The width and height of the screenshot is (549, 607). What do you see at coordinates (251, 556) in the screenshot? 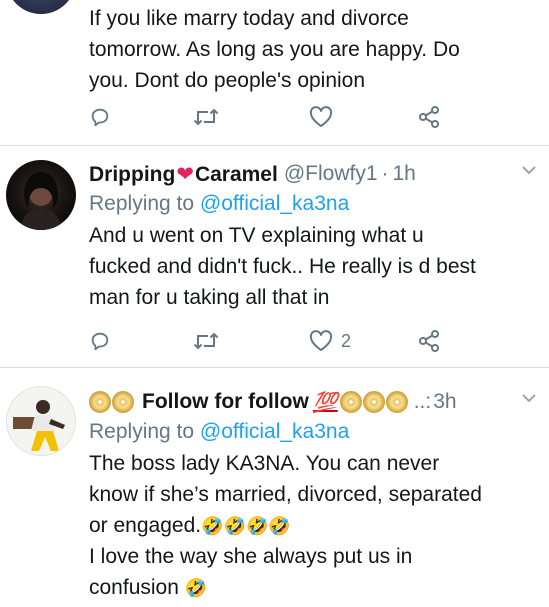
I see `tweet-text-line: I love the way she always put us in` at bounding box center [251, 556].